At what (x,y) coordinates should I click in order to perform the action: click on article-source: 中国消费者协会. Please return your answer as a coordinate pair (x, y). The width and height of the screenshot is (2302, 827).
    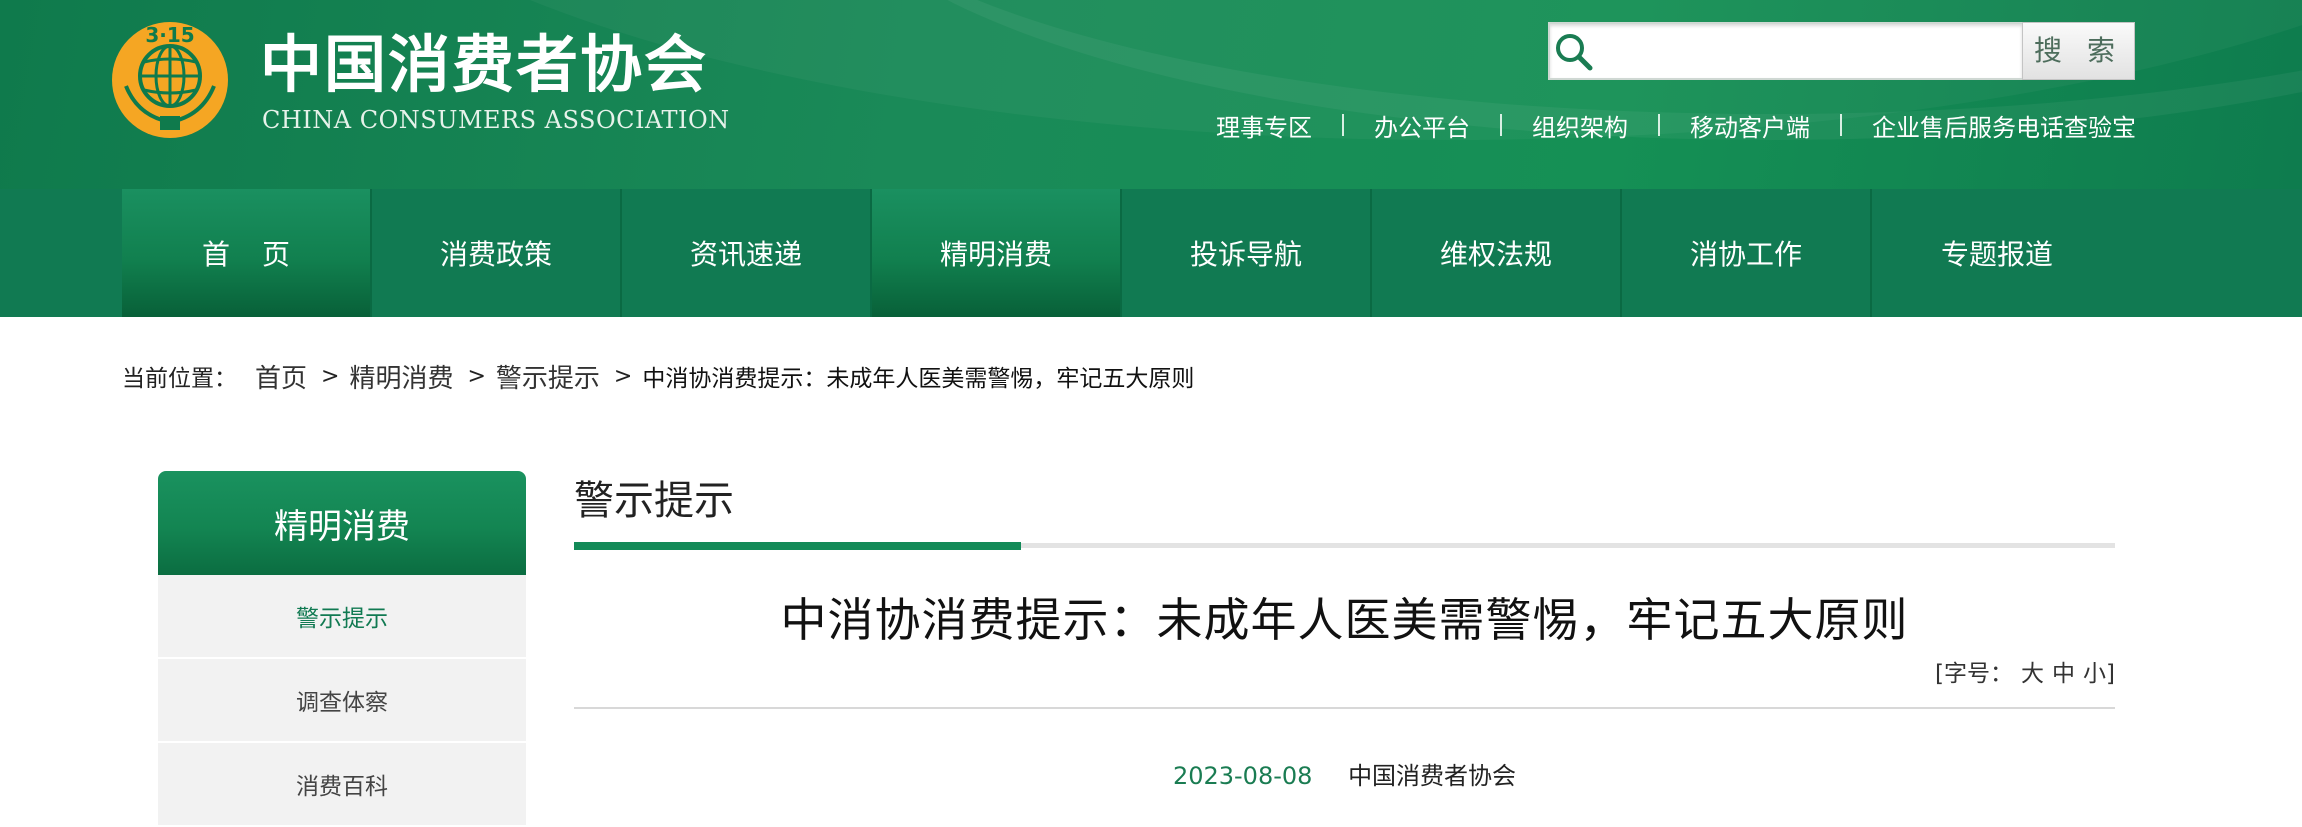
    Looking at the image, I should click on (1432, 776).